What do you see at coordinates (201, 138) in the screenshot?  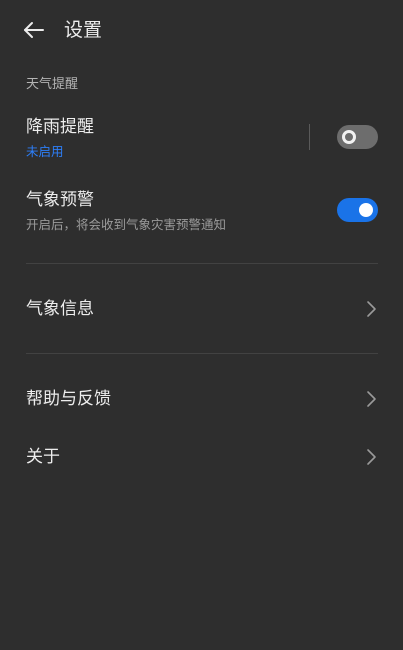 I see `rain-alert-row: 降雨提醒 未启用` at bounding box center [201, 138].